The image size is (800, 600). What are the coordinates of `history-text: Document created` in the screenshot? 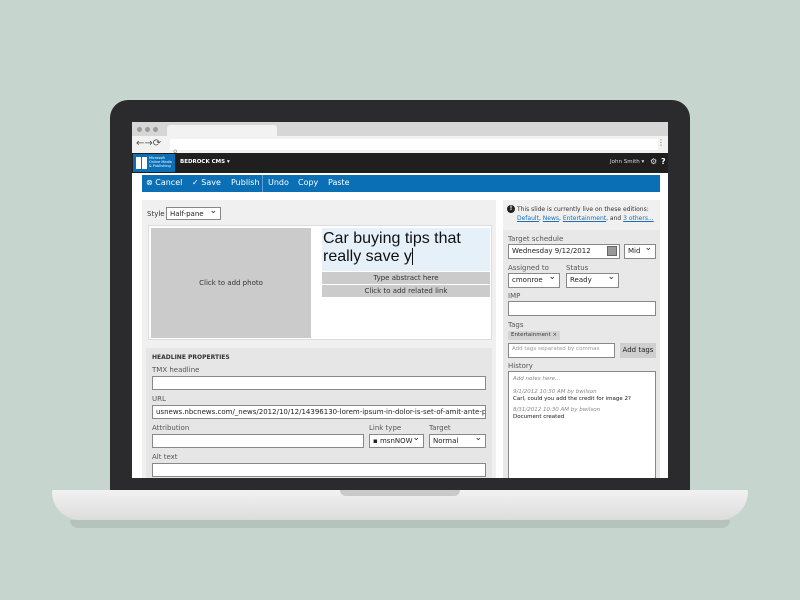 It's located at (539, 417).